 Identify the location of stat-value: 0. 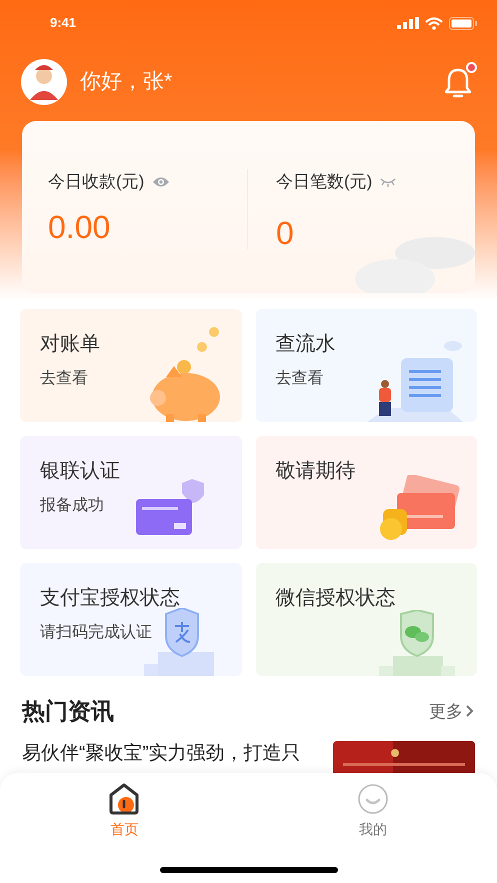
(285, 232).